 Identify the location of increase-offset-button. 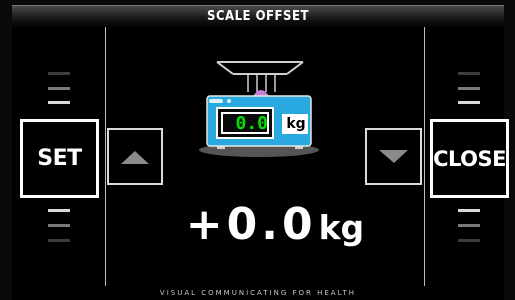
(135, 156).